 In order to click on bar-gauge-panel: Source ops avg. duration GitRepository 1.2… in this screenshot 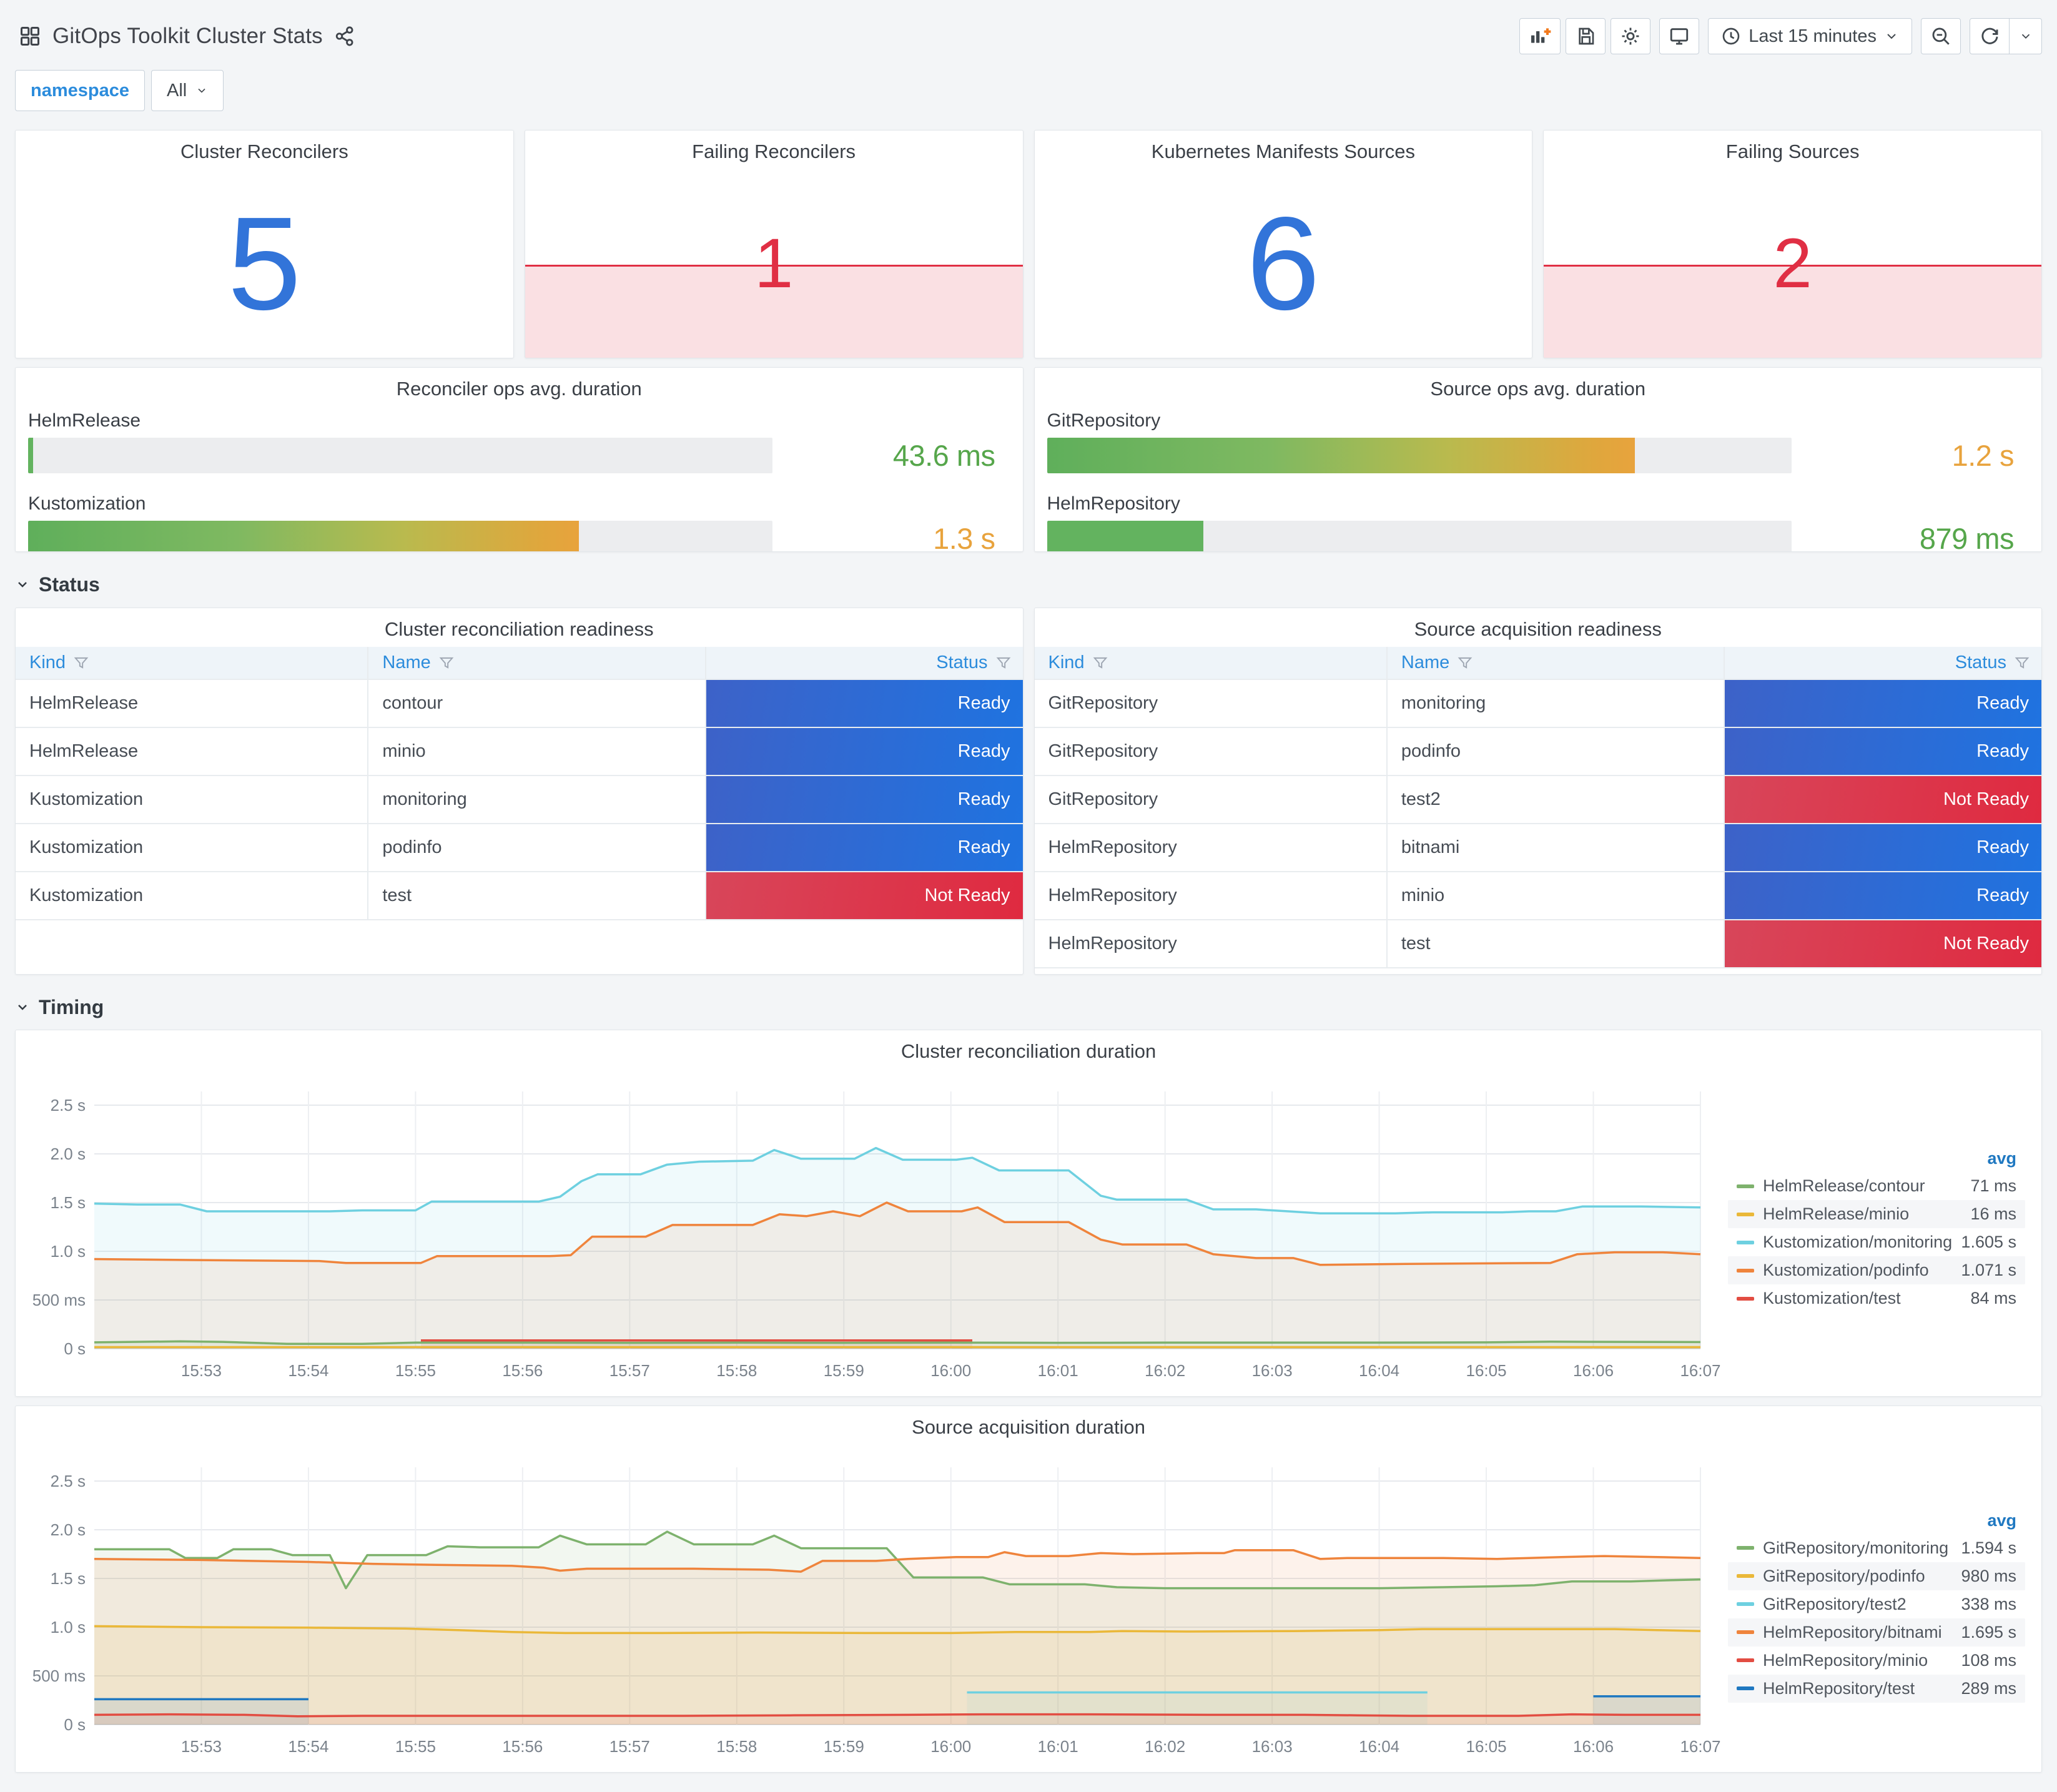, I will do `click(1537, 459)`.